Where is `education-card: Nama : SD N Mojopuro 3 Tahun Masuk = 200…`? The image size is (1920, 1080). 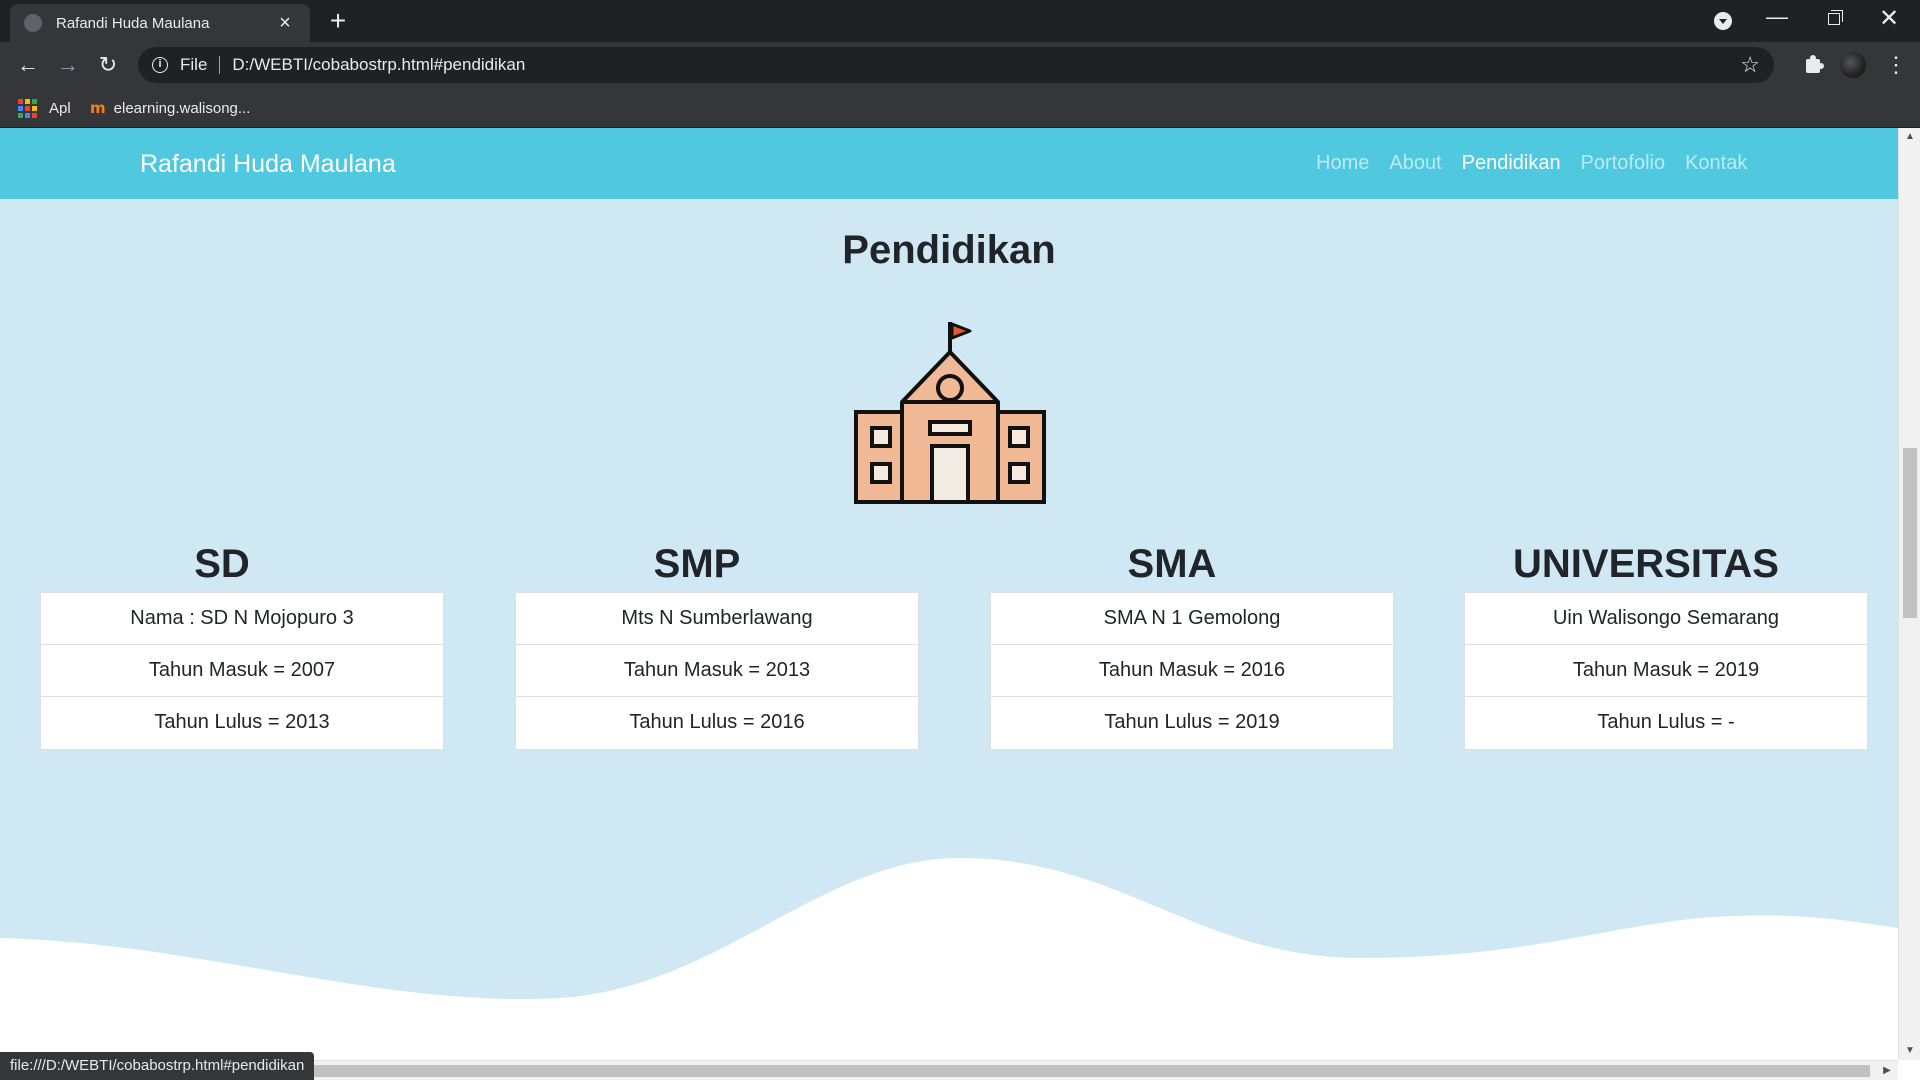 education-card: Nama : SD N Mojopuro 3 Tahun Masuk = 200… is located at coordinates (242, 671).